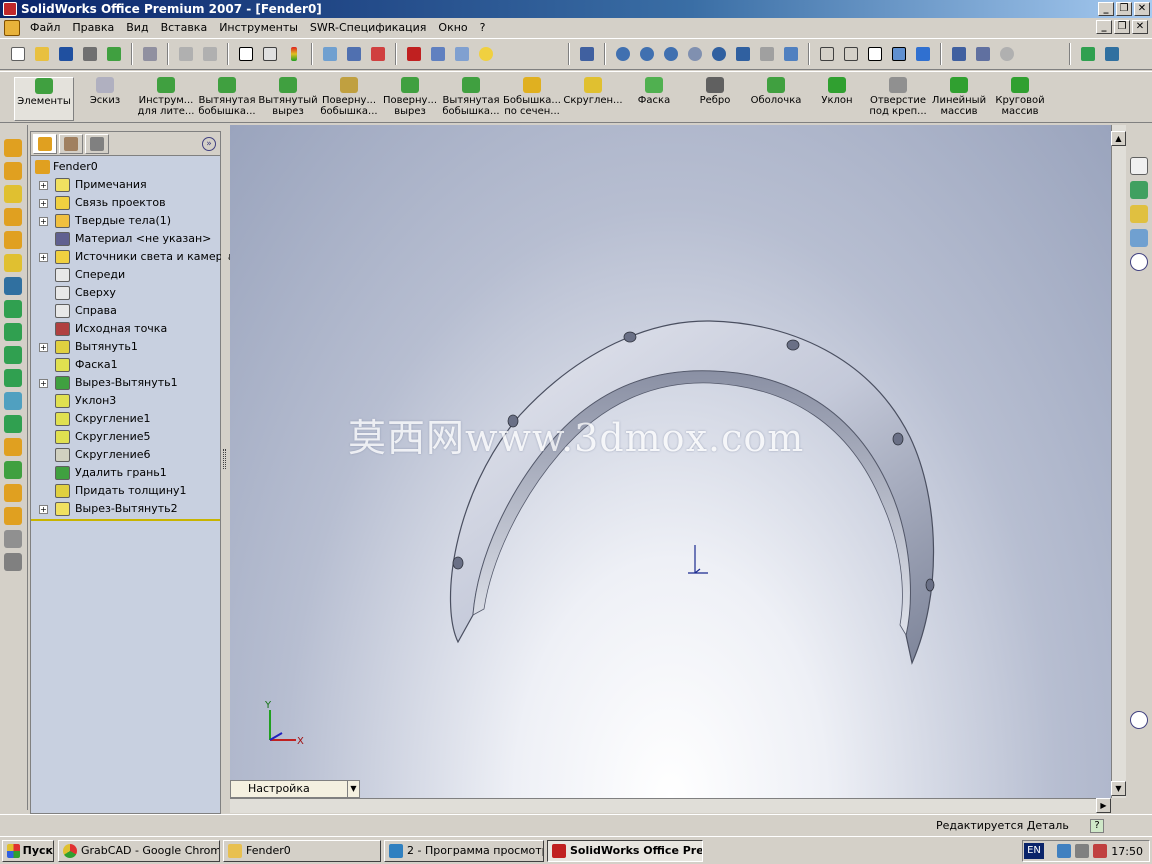 The width and height of the screenshot is (1152, 864). I want to click on scroll-right-icon: ▶, so click(1103, 805).